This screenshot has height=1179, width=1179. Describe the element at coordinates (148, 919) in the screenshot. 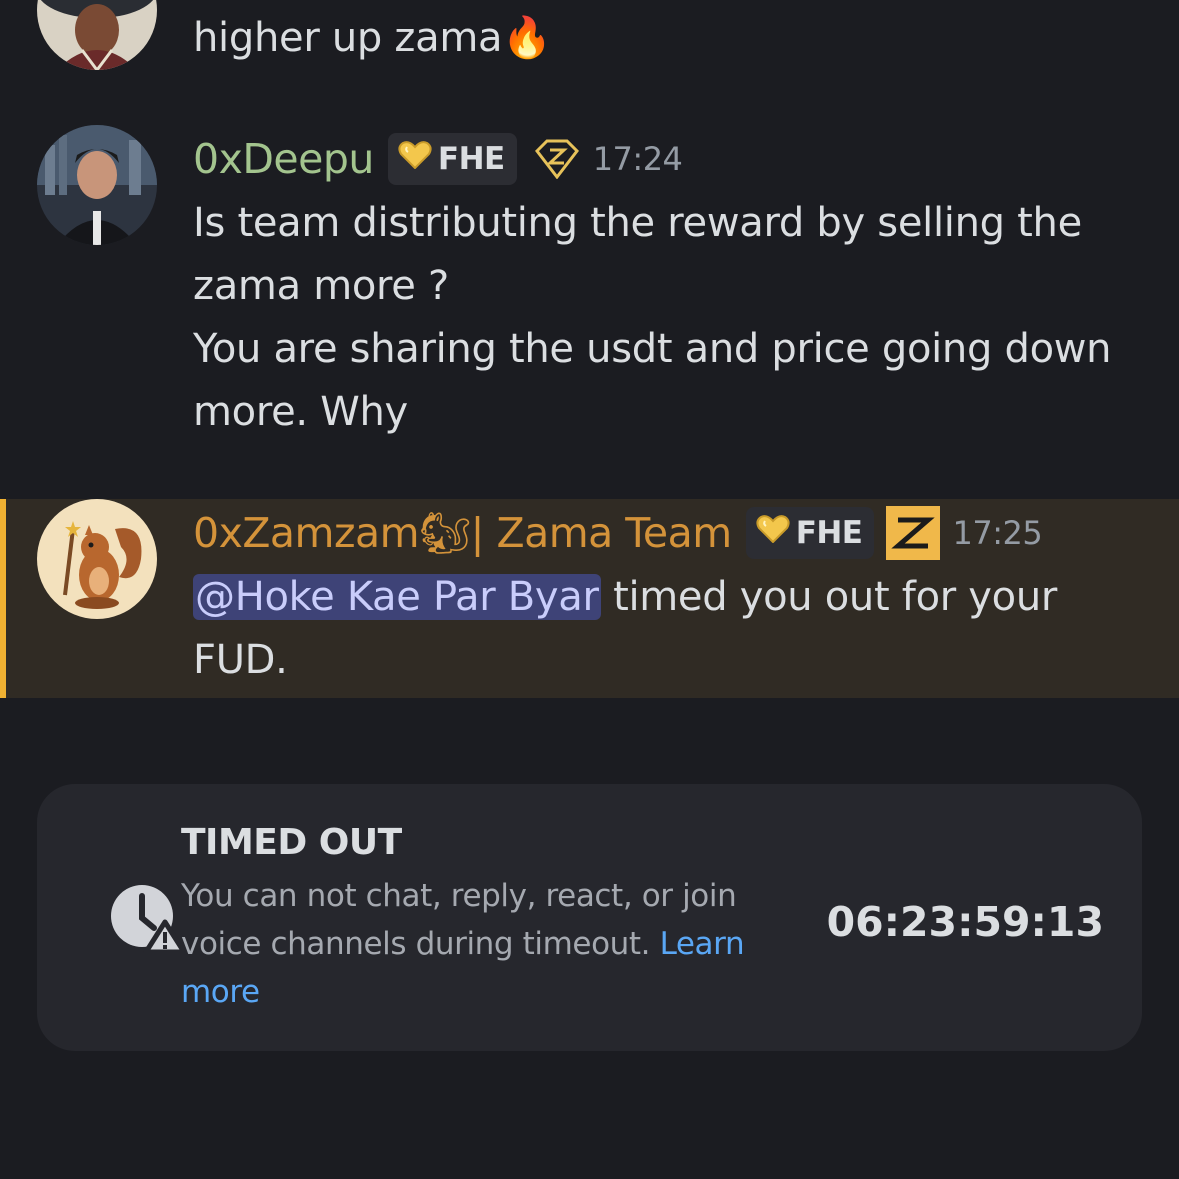

I see `clock-warning-icon` at that location.